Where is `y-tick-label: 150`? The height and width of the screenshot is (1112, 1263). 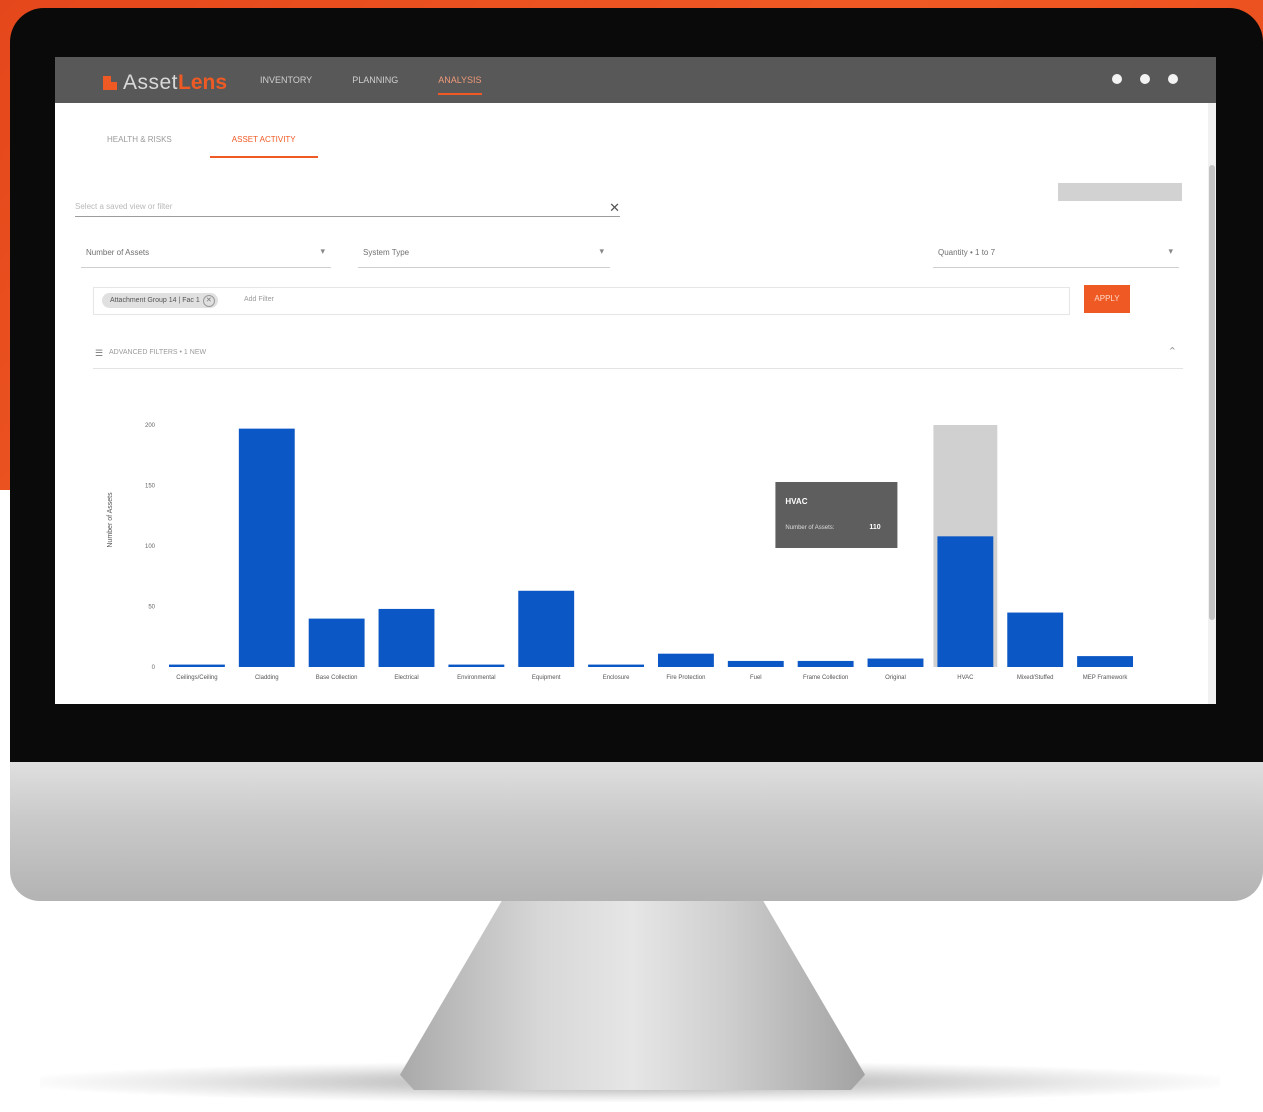 y-tick-label: 150 is located at coordinates (150, 487).